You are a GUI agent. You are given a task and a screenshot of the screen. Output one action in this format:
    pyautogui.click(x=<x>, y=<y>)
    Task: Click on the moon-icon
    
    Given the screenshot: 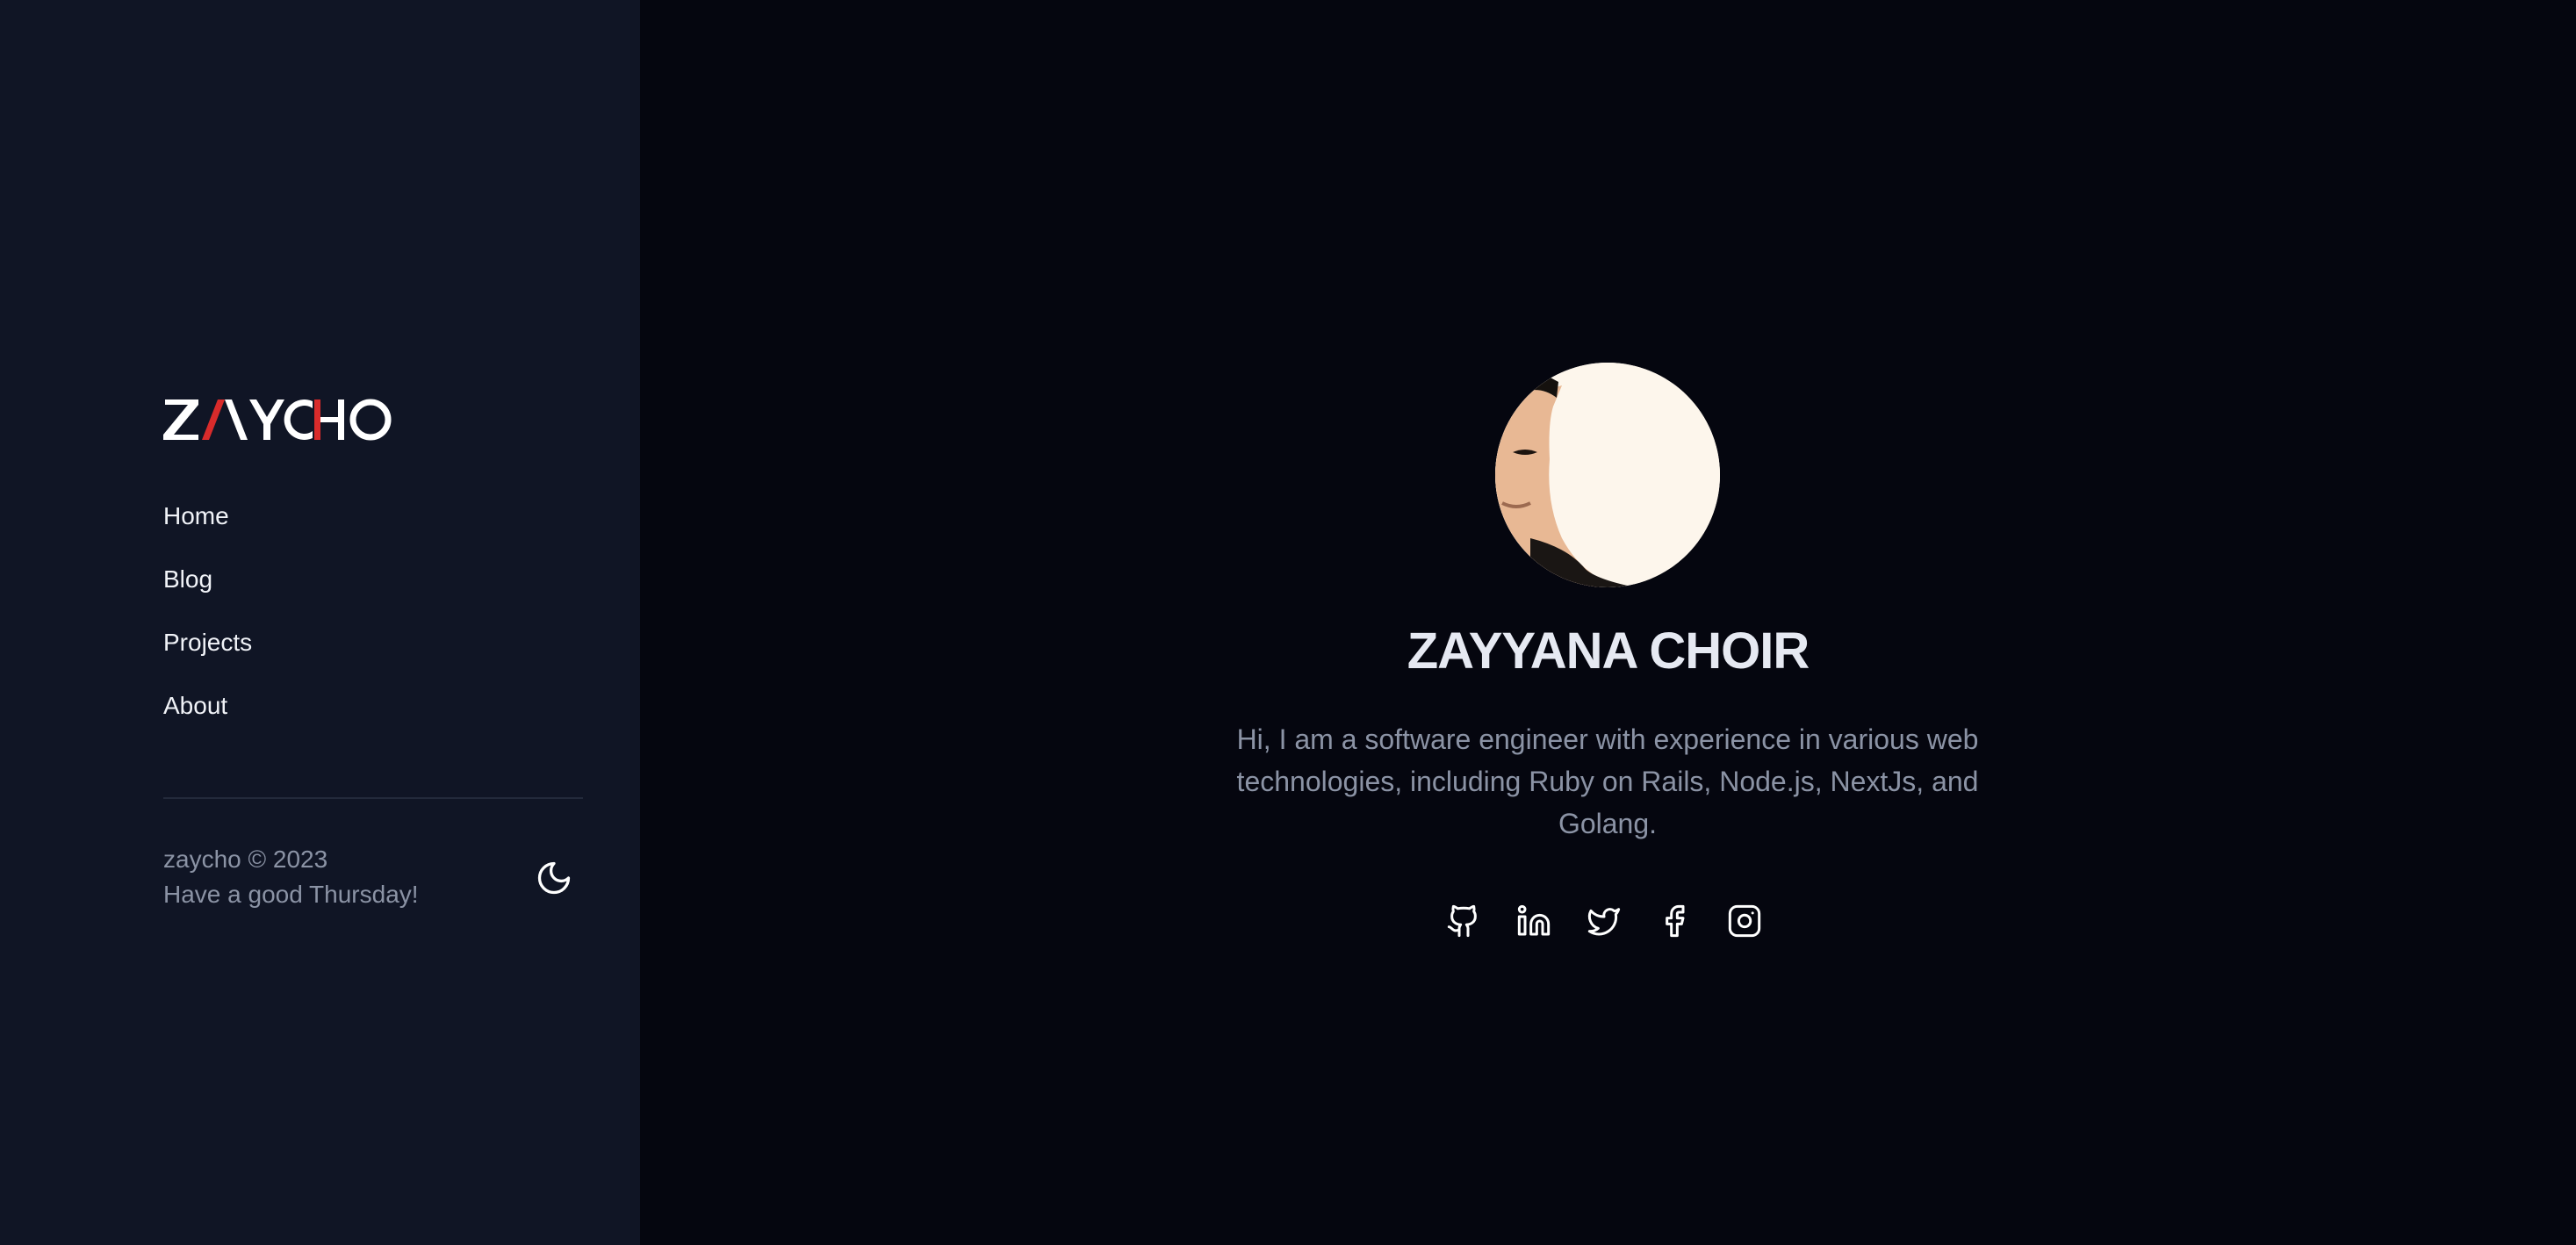 What is the action you would take?
    pyautogui.click(x=554, y=878)
    